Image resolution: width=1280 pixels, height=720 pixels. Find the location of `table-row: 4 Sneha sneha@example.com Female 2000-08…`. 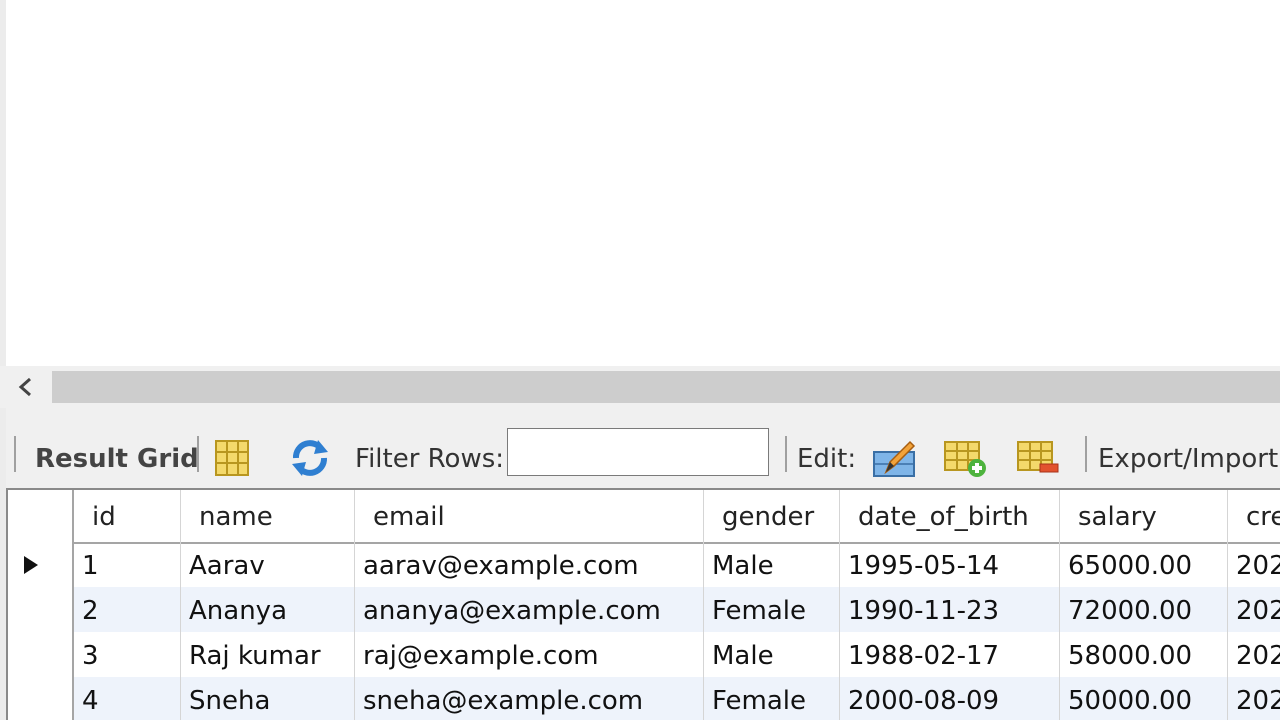

table-row: 4 Sneha sneha@example.com Female 2000-08… is located at coordinates (644, 698).